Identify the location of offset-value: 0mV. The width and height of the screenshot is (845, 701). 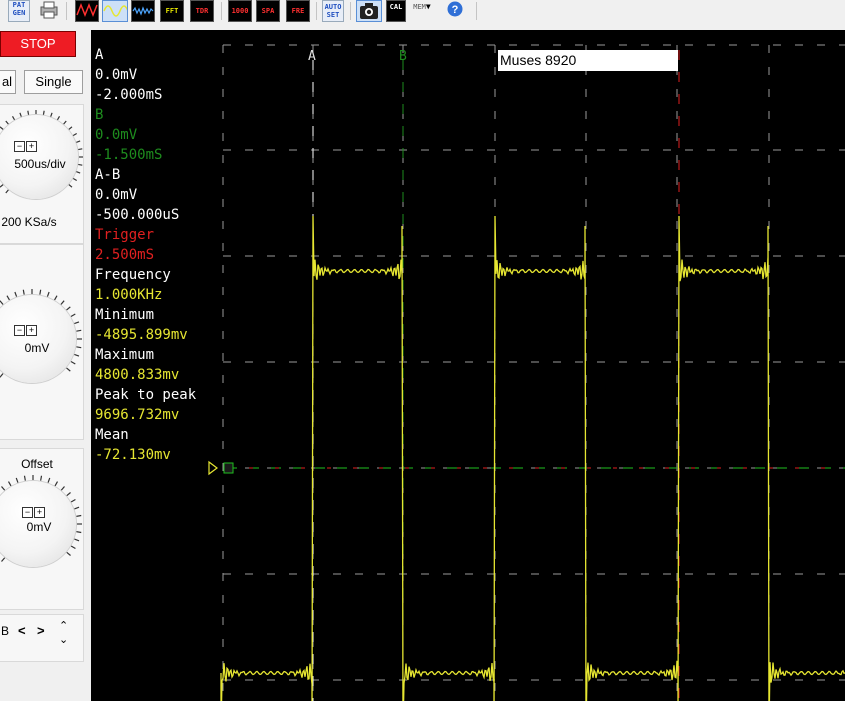
(39, 527).